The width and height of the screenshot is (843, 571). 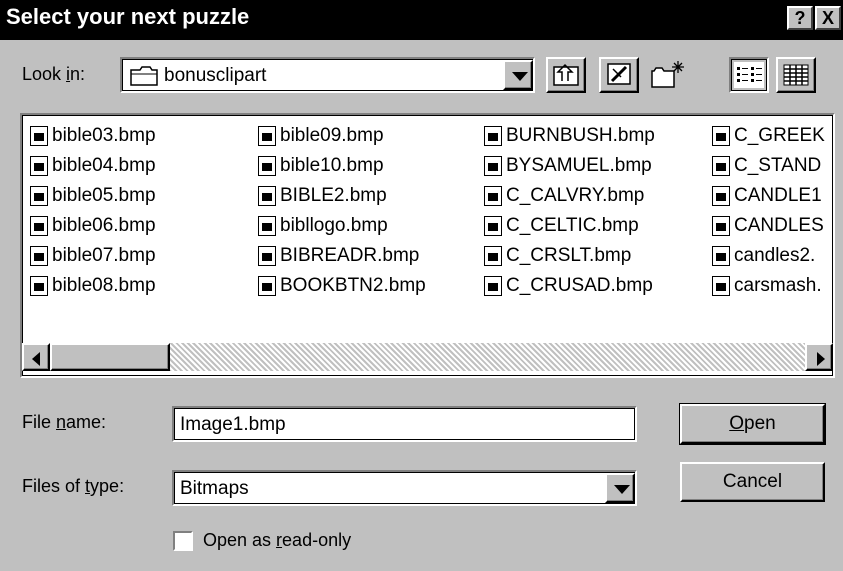 I want to click on help-button: ?, so click(x=800, y=18).